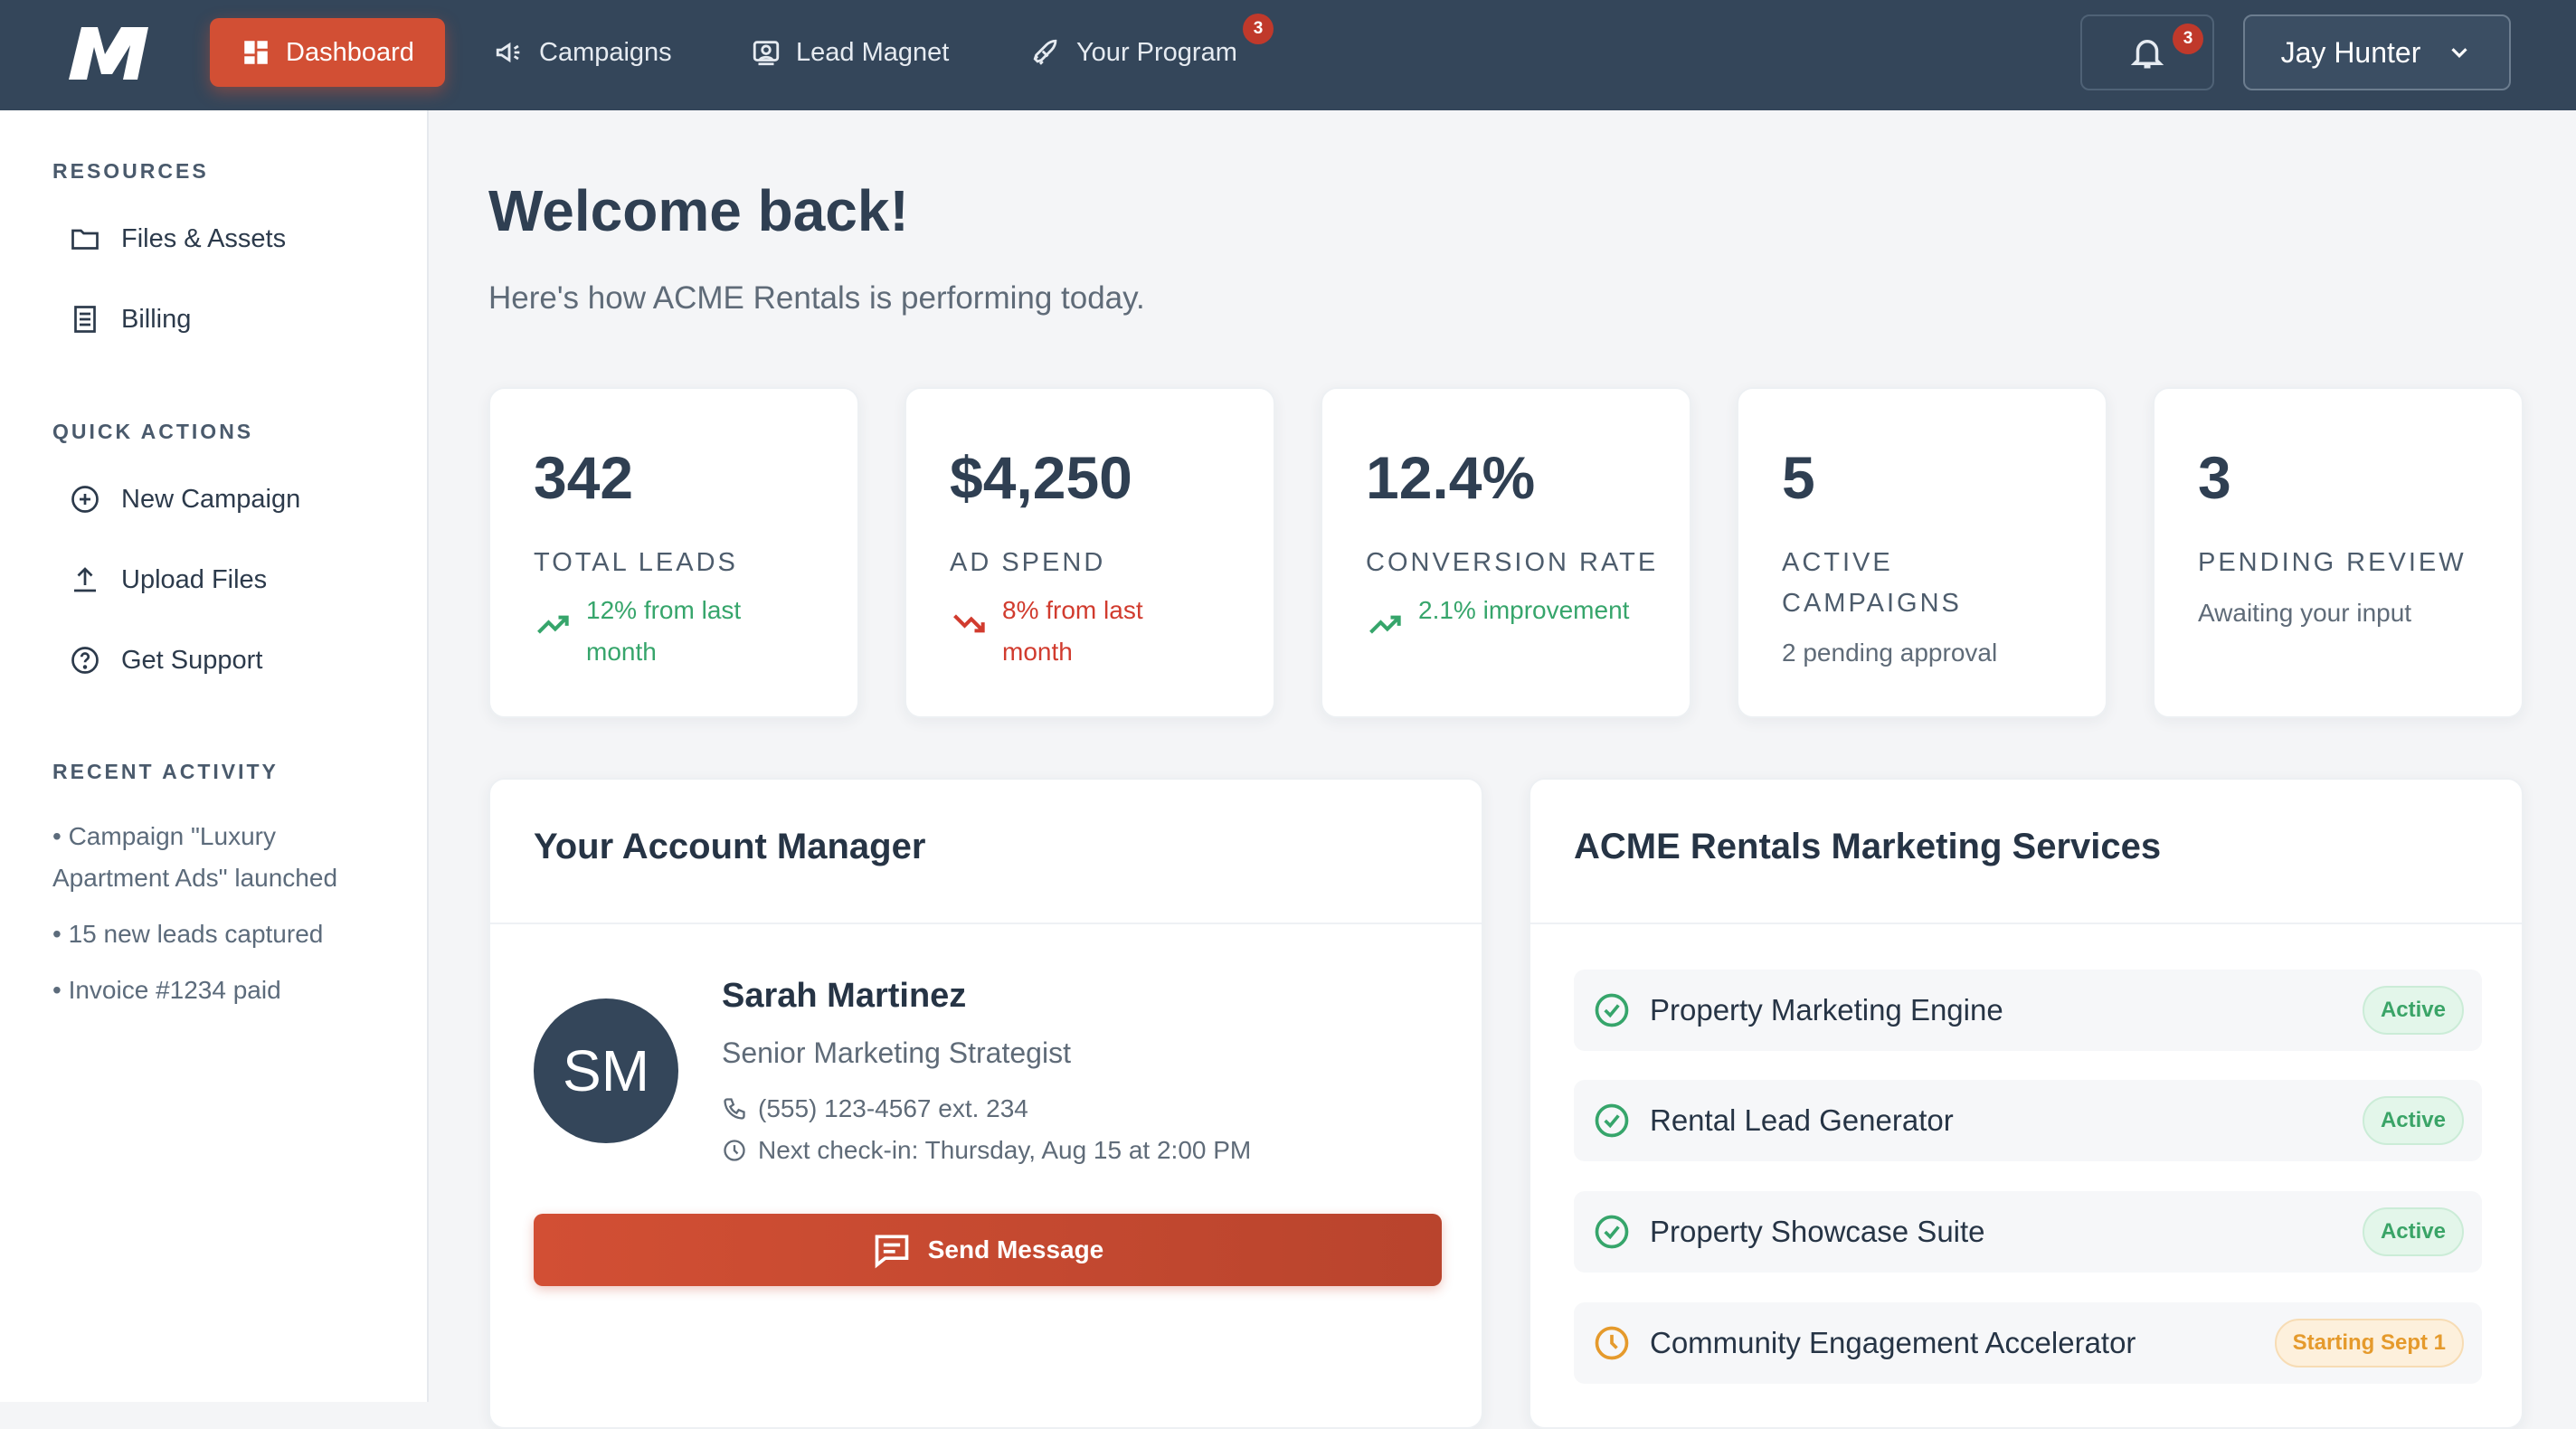 Image resolution: width=2576 pixels, height=1429 pixels. What do you see at coordinates (211, 499) in the screenshot?
I see `sidebar-item-label: New Campaign` at bounding box center [211, 499].